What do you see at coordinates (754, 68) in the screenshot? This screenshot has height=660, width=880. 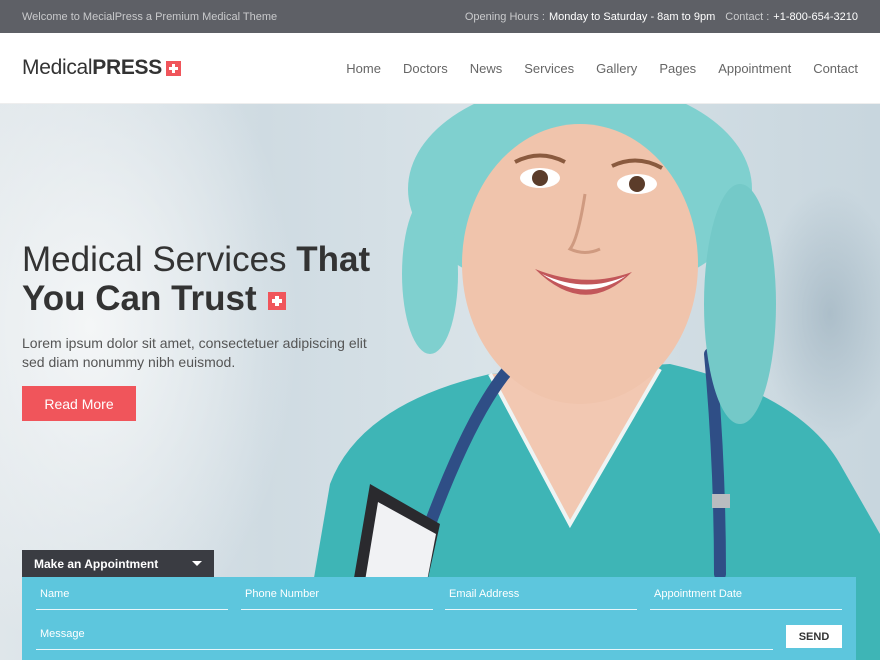 I see `nav-appointment: Appointment` at bounding box center [754, 68].